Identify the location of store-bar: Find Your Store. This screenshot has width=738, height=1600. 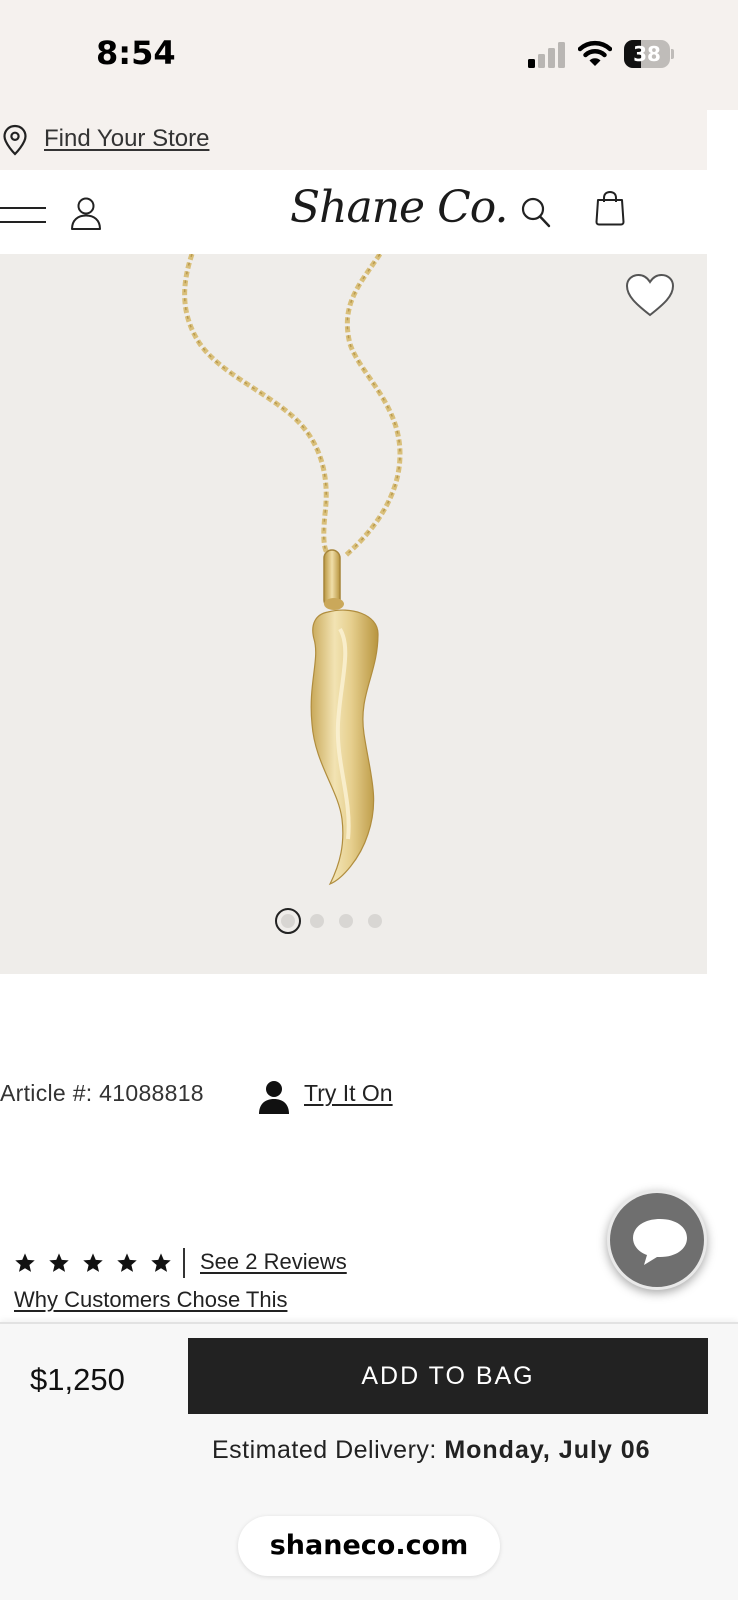
(353, 140).